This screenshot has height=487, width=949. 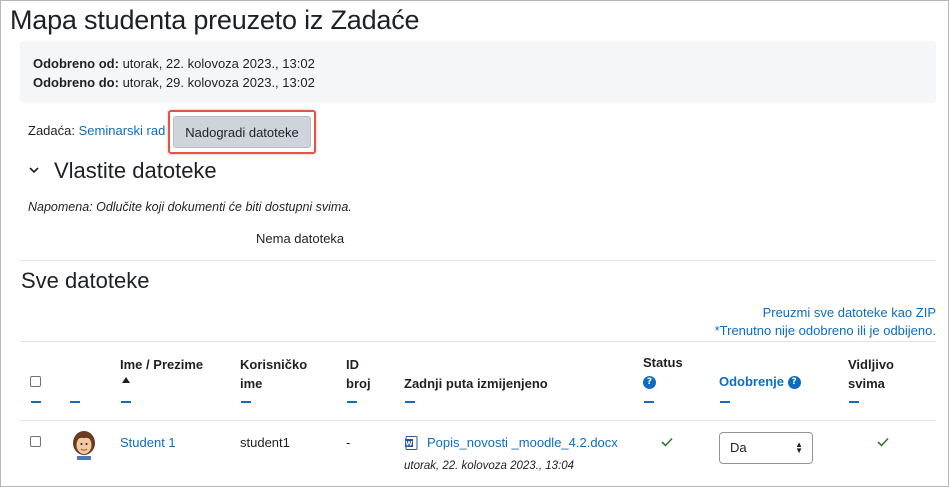 What do you see at coordinates (215, 20) in the screenshot?
I see `page-title: Mapa studenta preuzeto iz Zadaće` at bounding box center [215, 20].